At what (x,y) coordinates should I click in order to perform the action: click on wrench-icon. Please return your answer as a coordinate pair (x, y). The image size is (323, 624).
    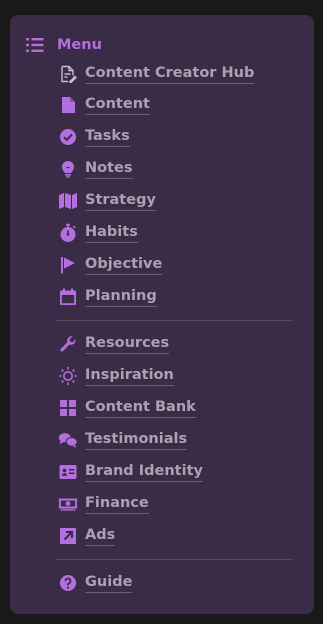
    Looking at the image, I should click on (68, 344).